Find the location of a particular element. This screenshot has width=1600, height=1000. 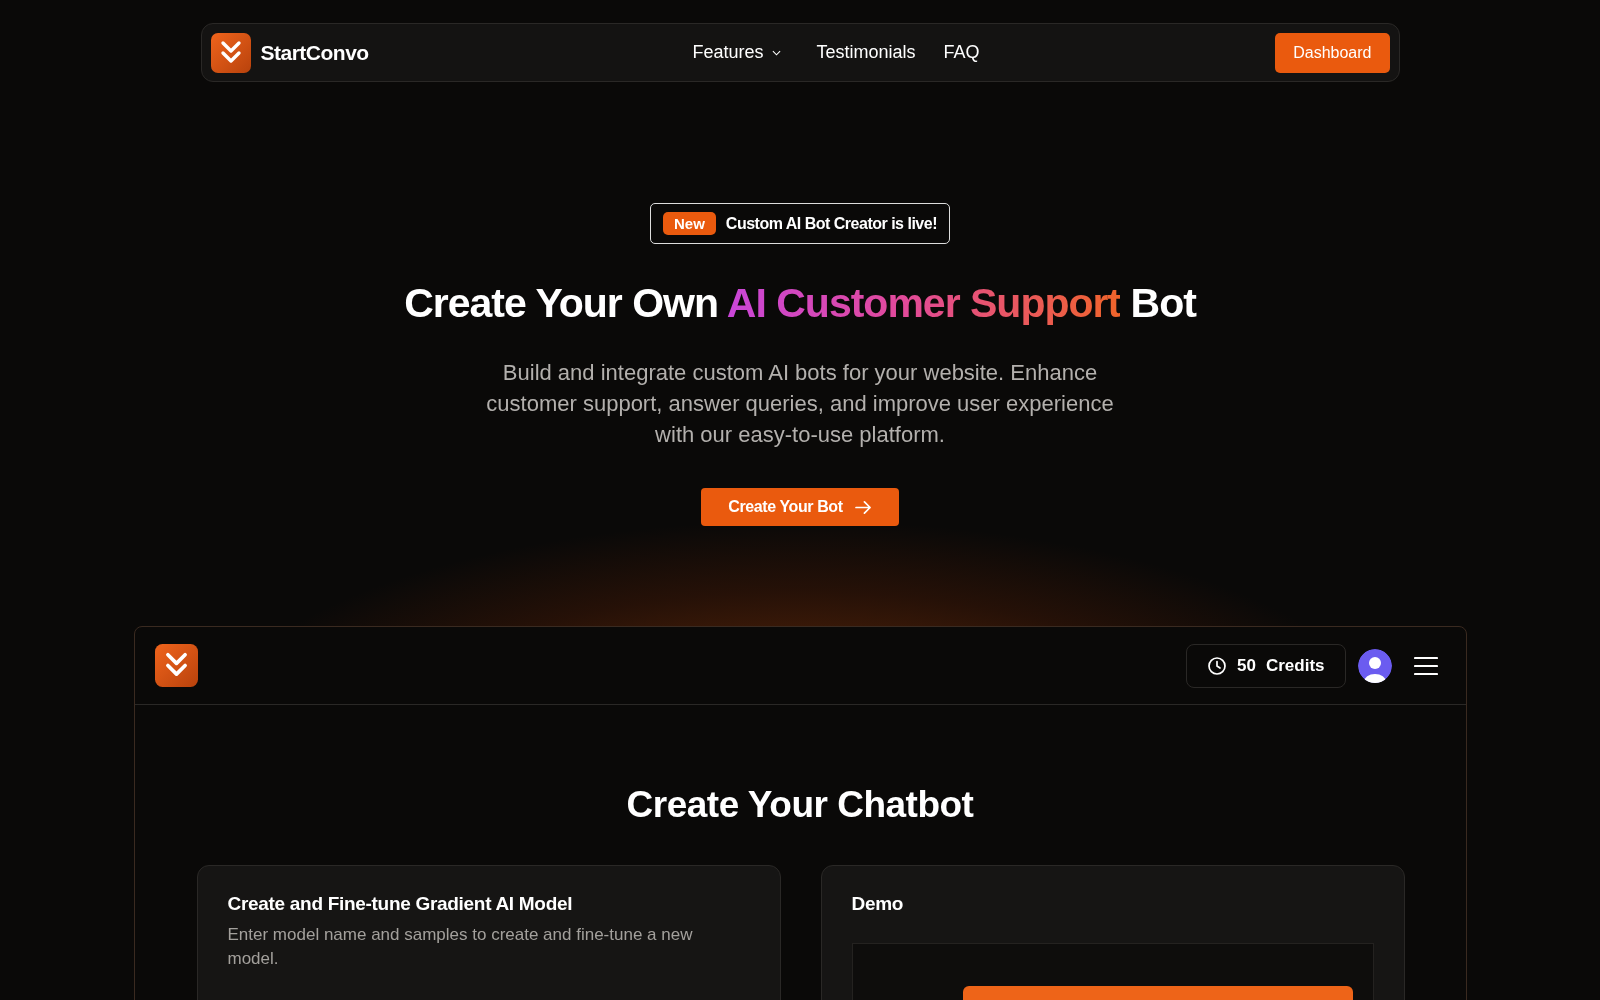

credits-label: Credits is located at coordinates (1295, 665).